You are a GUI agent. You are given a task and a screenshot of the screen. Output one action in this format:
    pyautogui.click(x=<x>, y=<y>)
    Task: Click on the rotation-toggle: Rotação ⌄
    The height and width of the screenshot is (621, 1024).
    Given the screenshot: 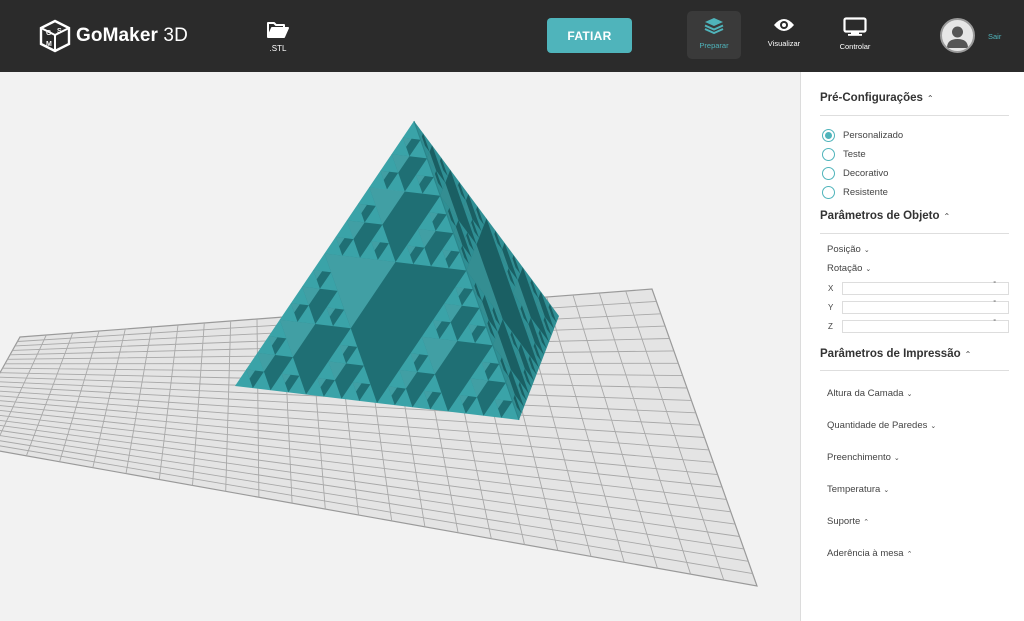 What is the action you would take?
    pyautogui.click(x=849, y=268)
    